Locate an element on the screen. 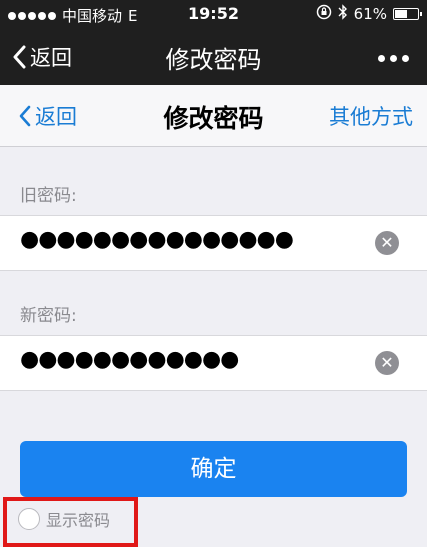  new-password-value: ●●●●●●●●●●●● is located at coordinates (129, 359).